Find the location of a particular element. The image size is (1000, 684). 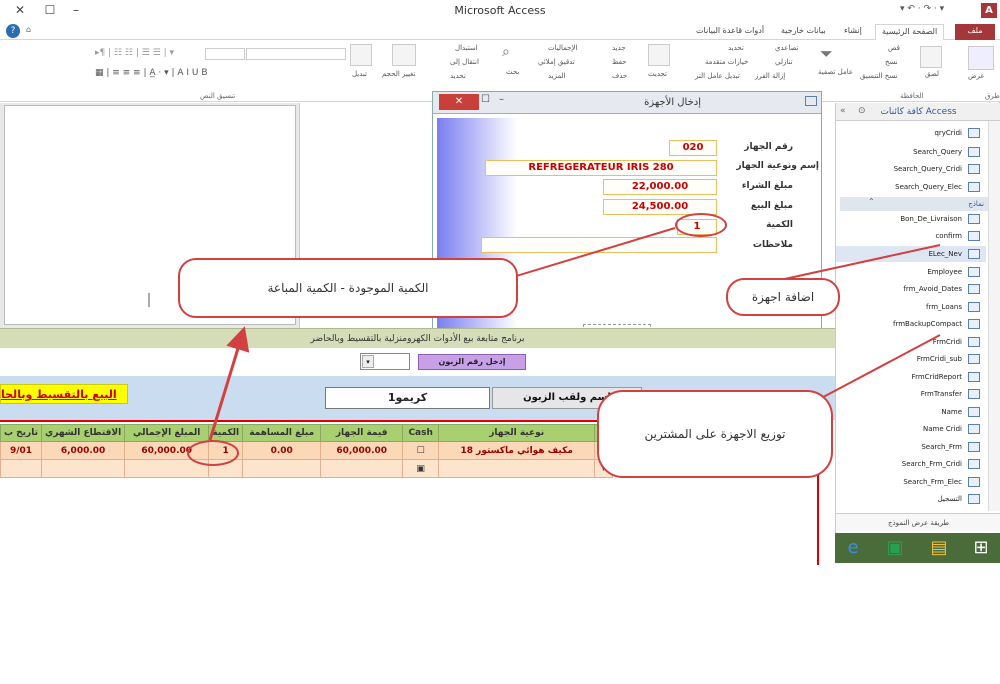

close-icon: ✕ is located at coordinates (20, 10).